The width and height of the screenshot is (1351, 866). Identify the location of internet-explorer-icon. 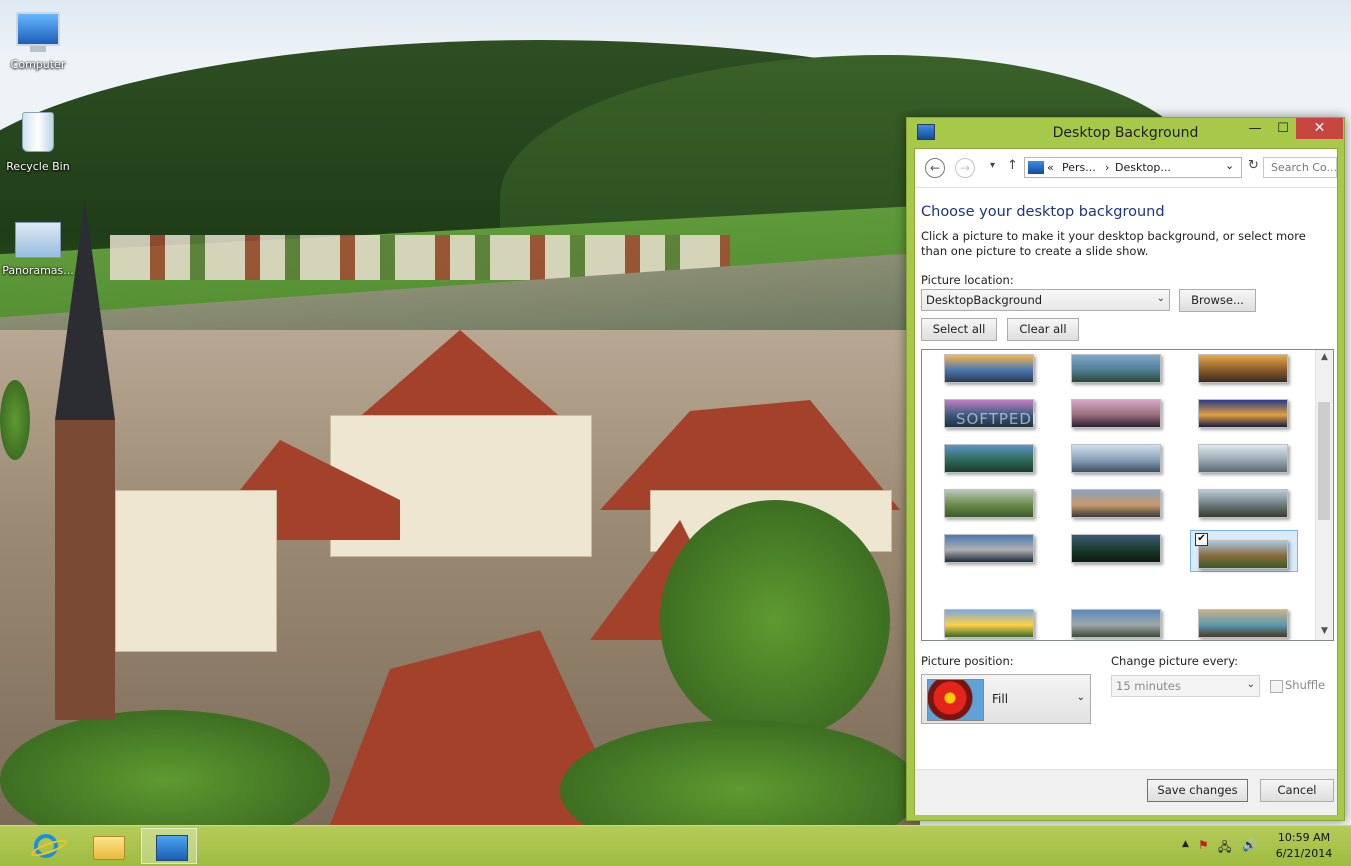
(46, 846).